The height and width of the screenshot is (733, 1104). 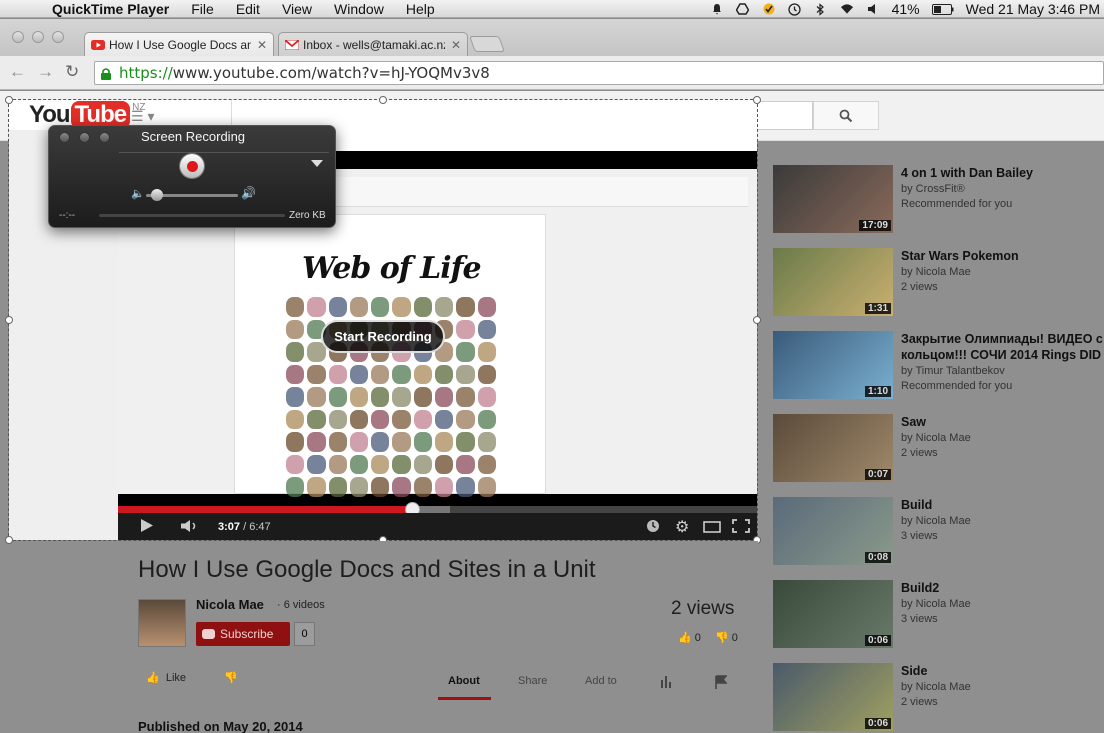 I want to click on volume-slider-knob, so click(x=156, y=195).